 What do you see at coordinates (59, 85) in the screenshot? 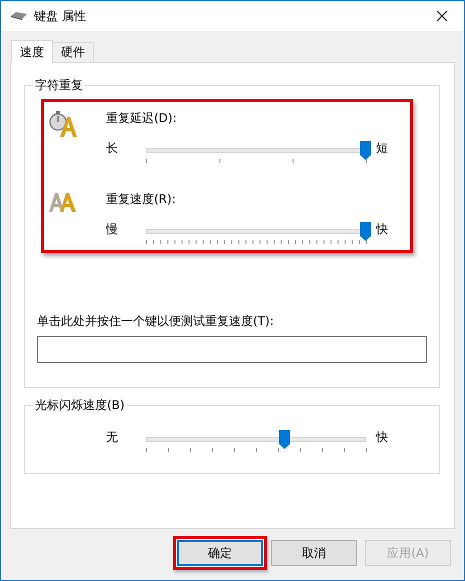
I see `group-title: 字符重复` at bounding box center [59, 85].